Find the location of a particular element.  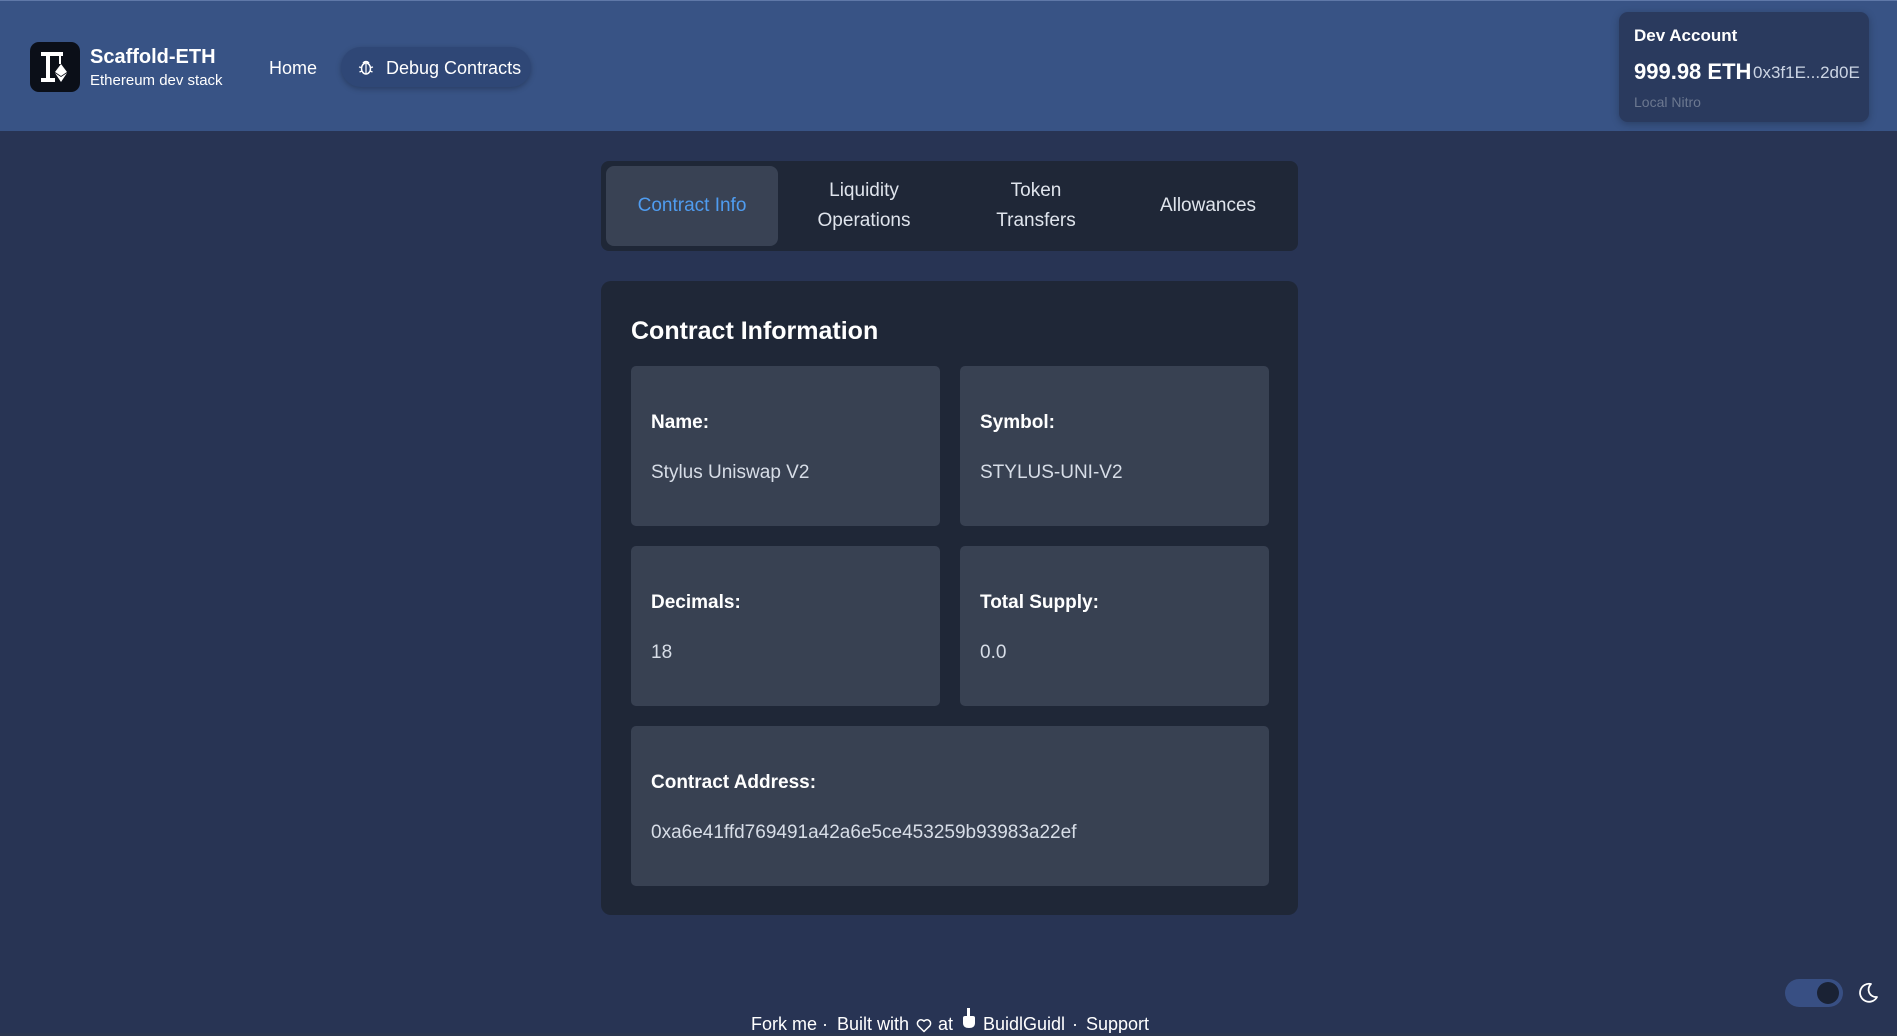

total-supply-label: Total Supply: is located at coordinates (1039, 602).